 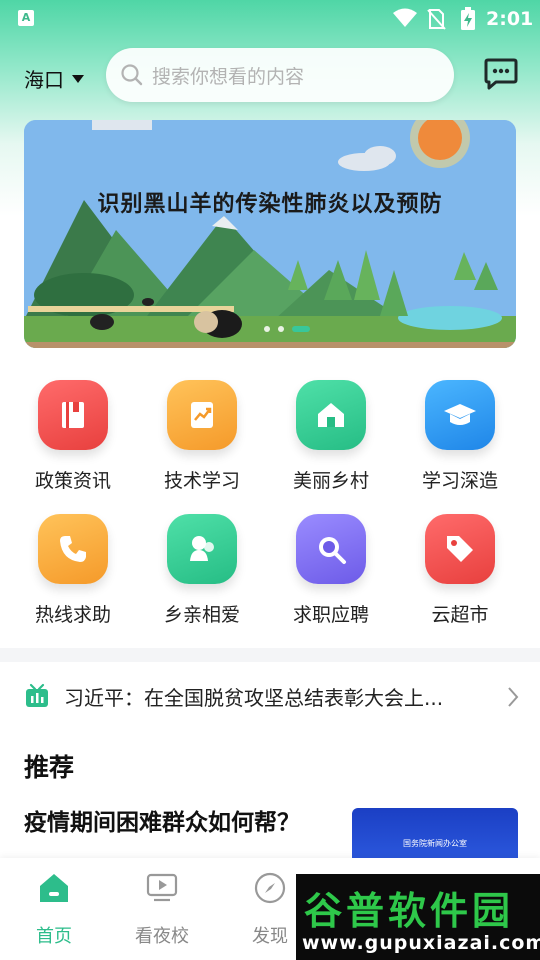 What do you see at coordinates (228, 76) in the screenshot?
I see `search-placeholder: 搜索你想看的内容` at bounding box center [228, 76].